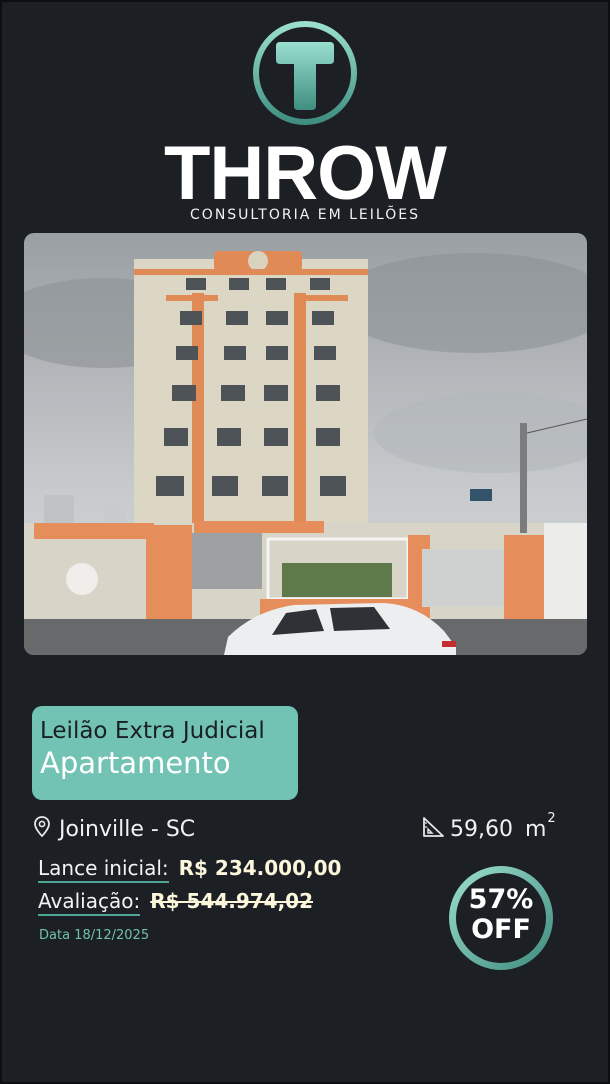 The height and width of the screenshot is (1084, 610). Describe the element at coordinates (103, 869) in the screenshot. I see `initial-bid-label: Lance inicial:` at that location.